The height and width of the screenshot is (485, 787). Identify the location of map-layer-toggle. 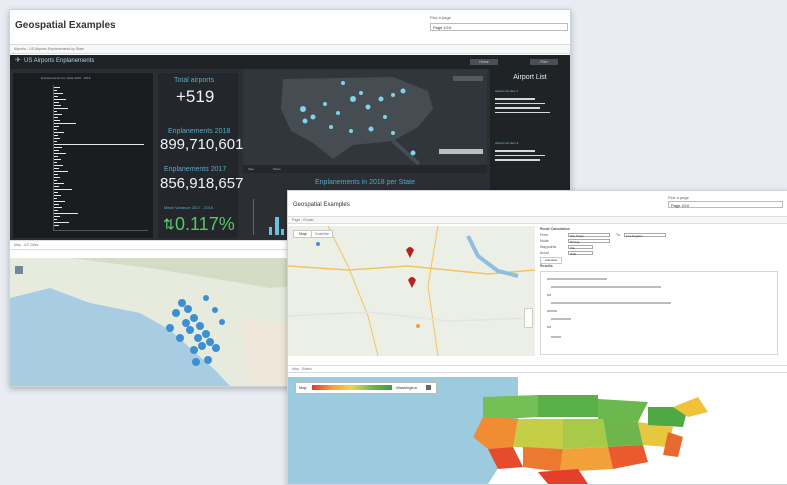
(19, 270).